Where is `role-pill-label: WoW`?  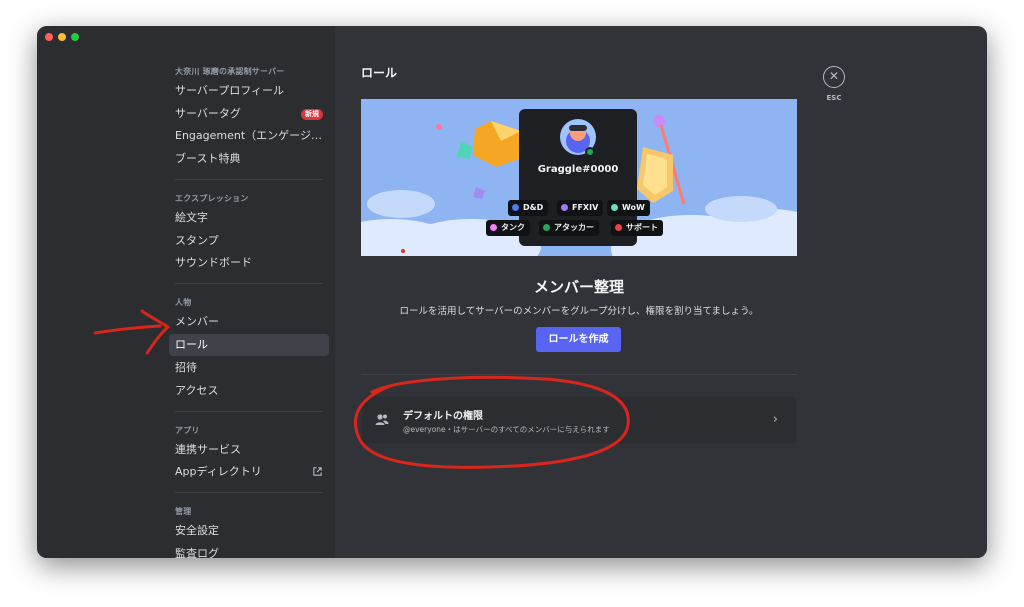
role-pill-label: WoW is located at coordinates (633, 207).